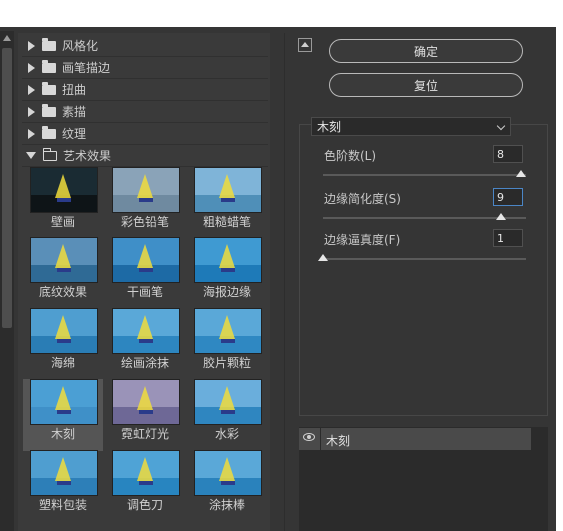 Image resolution: width=563 pixels, height=531 pixels. What do you see at coordinates (226, 505) in the screenshot?
I see `filter-label: 涂抹棒` at bounding box center [226, 505].